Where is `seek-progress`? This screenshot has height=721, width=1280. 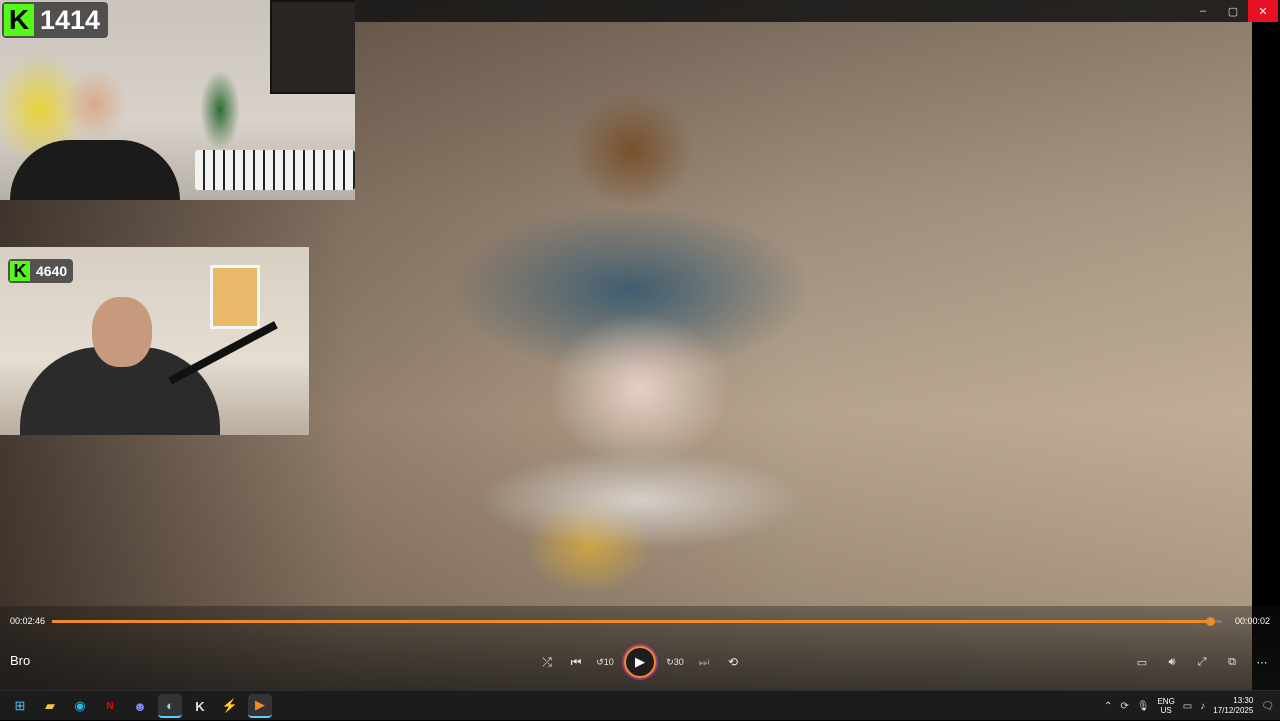
seek-progress is located at coordinates (631, 621).